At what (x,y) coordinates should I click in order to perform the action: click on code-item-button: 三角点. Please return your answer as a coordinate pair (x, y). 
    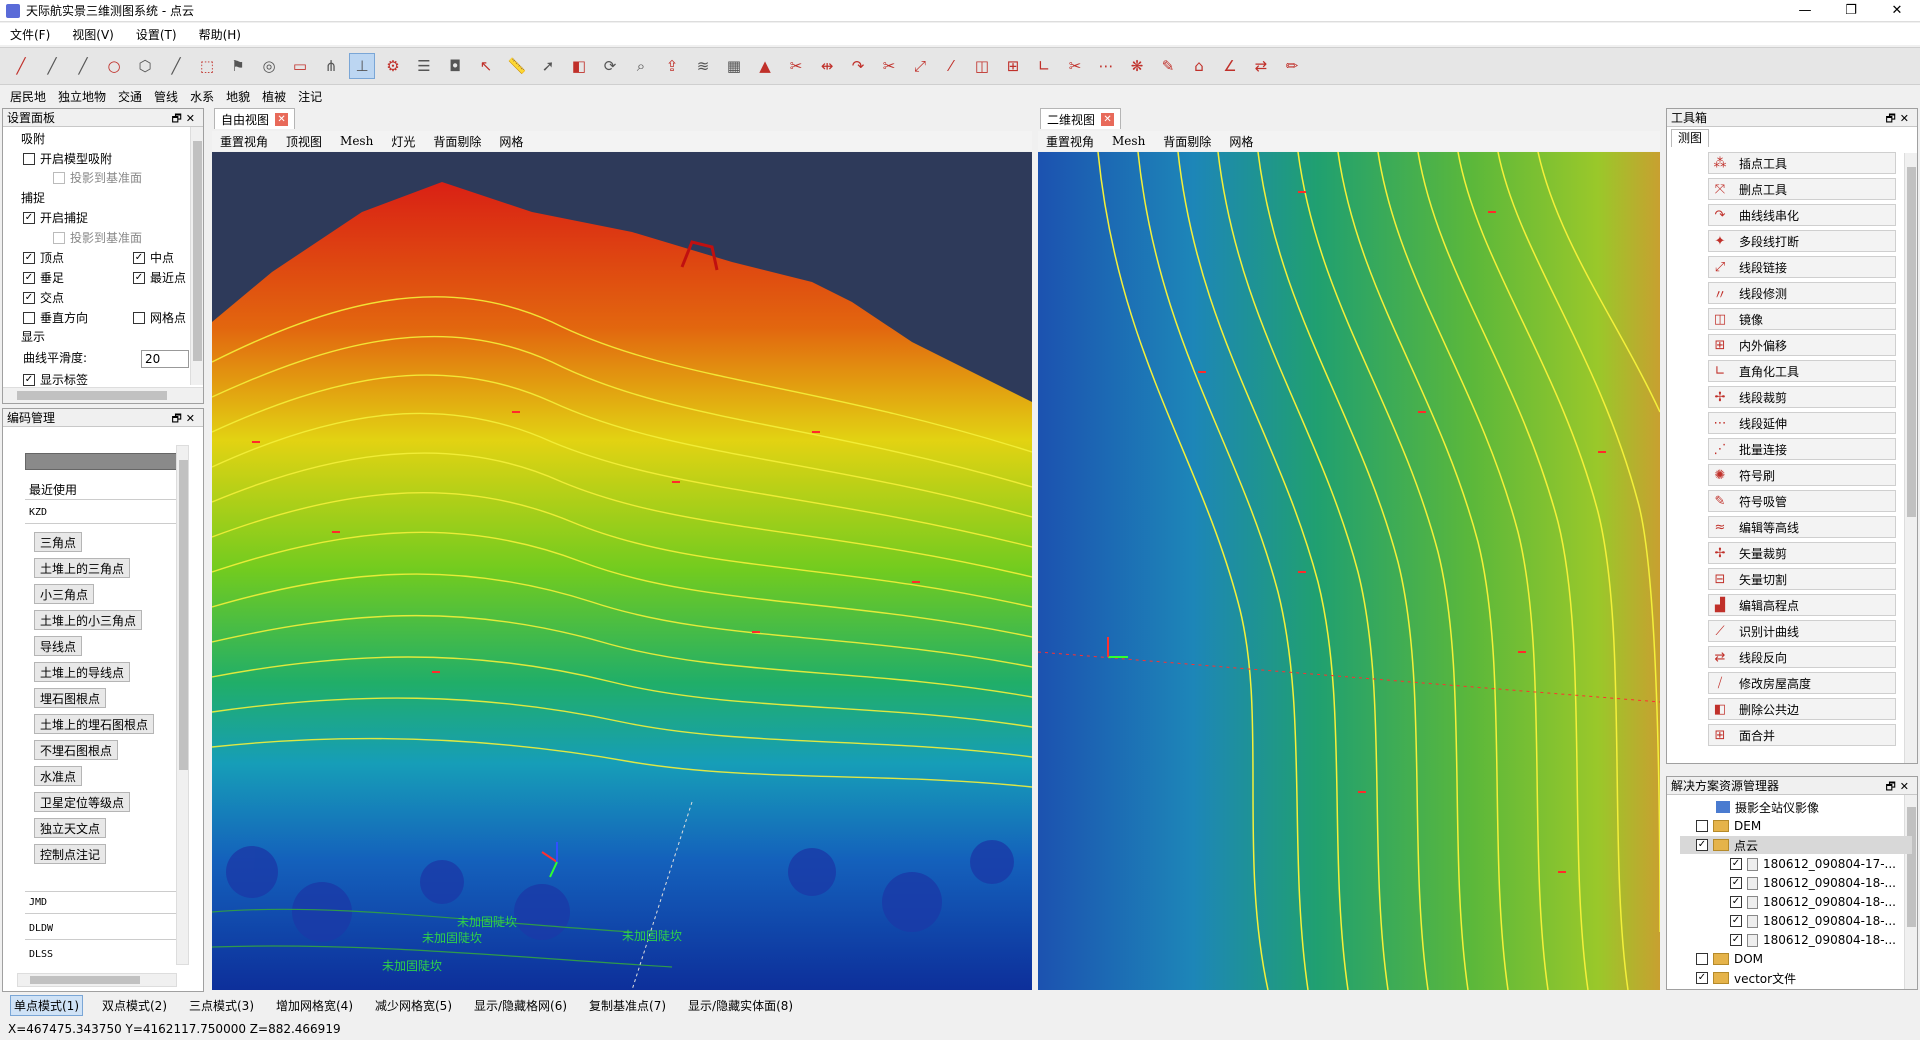
    Looking at the image, I should click on (58, 542).